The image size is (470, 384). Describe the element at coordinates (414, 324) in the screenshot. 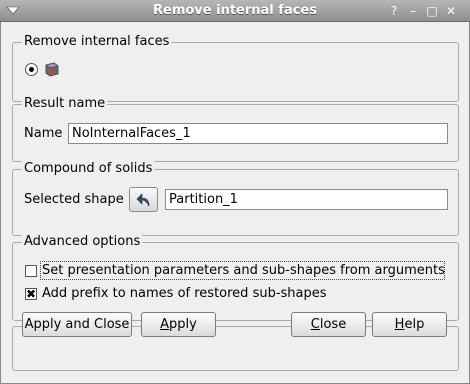

I see `help-rest: elp` at that location.